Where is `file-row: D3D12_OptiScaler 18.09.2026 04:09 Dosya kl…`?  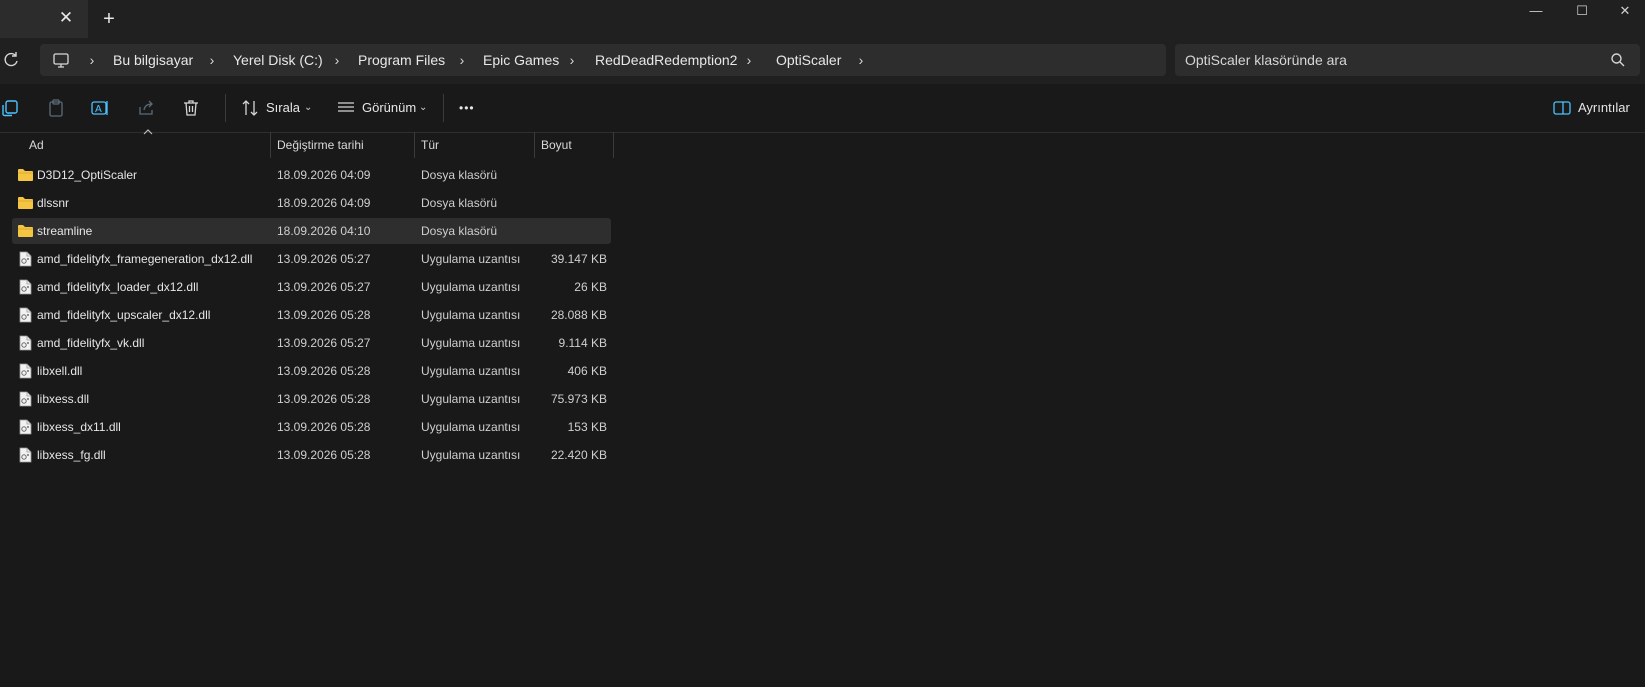
file-row: D3D12_OptiScaler 18.09.2026 04:09 Dosya kl… is located at coordinates (311, 175).